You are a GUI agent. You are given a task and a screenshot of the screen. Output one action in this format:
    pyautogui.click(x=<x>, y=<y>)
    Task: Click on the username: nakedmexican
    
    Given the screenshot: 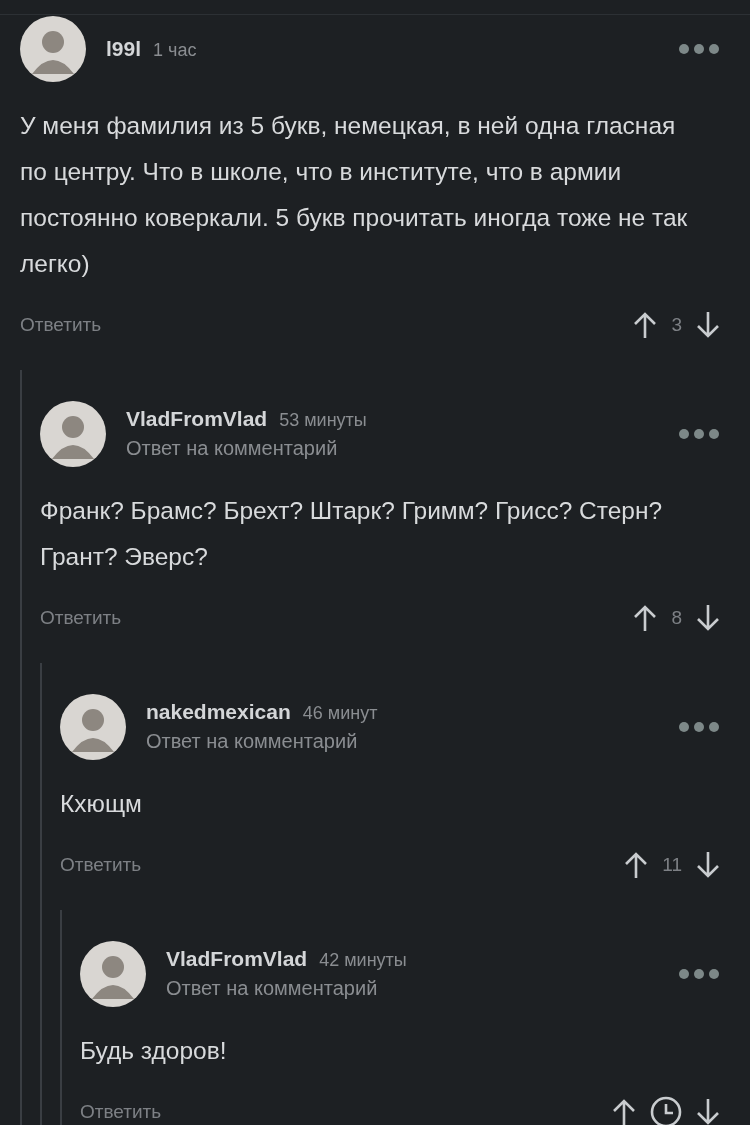 What is the action you would take?
    pyautogui.click(x=218, y=712)
    